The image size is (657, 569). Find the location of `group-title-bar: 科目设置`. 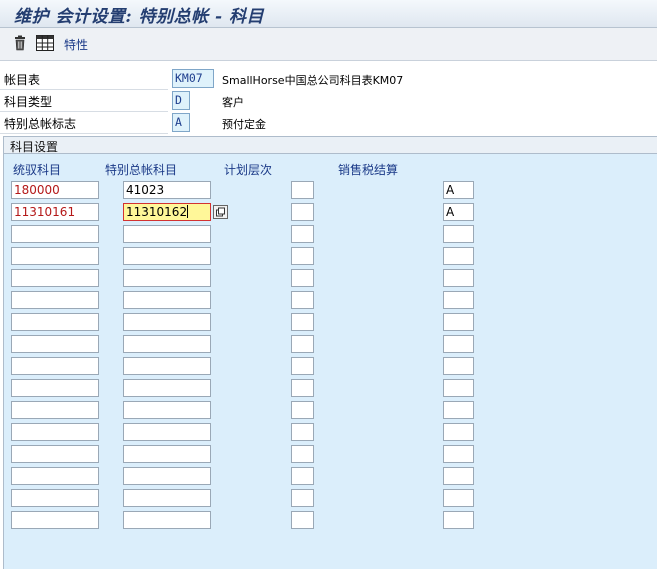

group-title-bar: 科目设置 is located at coordinates (330, 145).